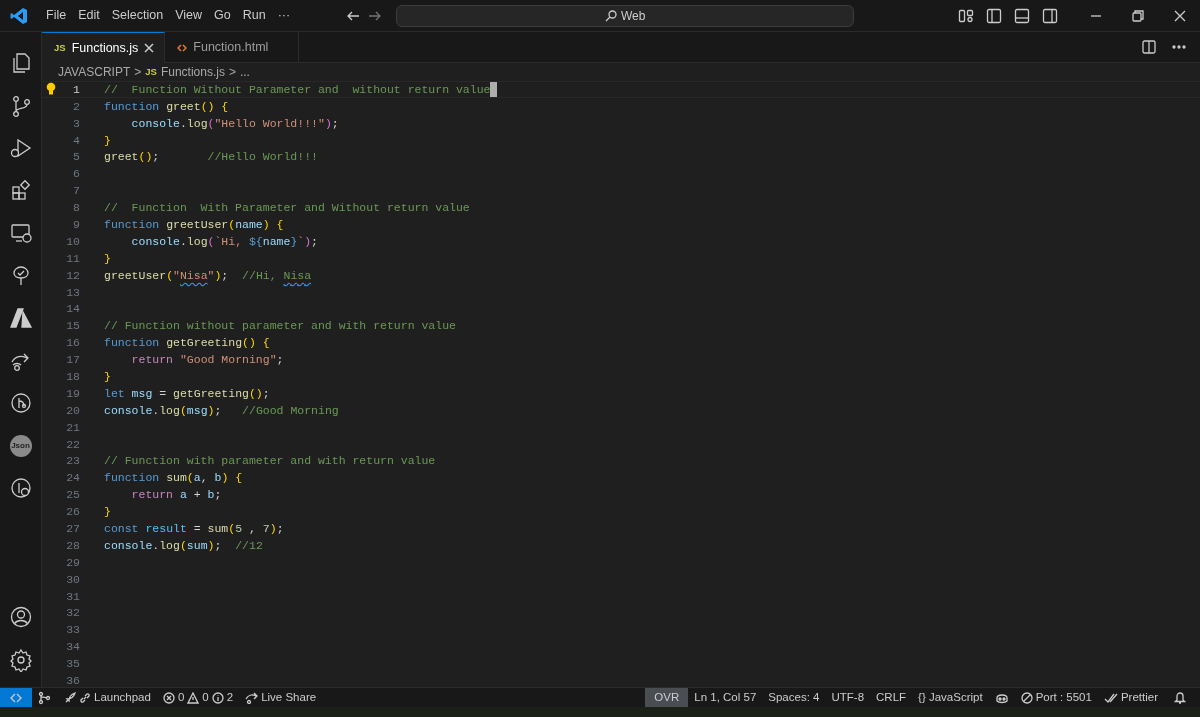 This screenshot has height=717, width=1200. I want to click on editor-tab: JS Functions.js, so click(104, 47).